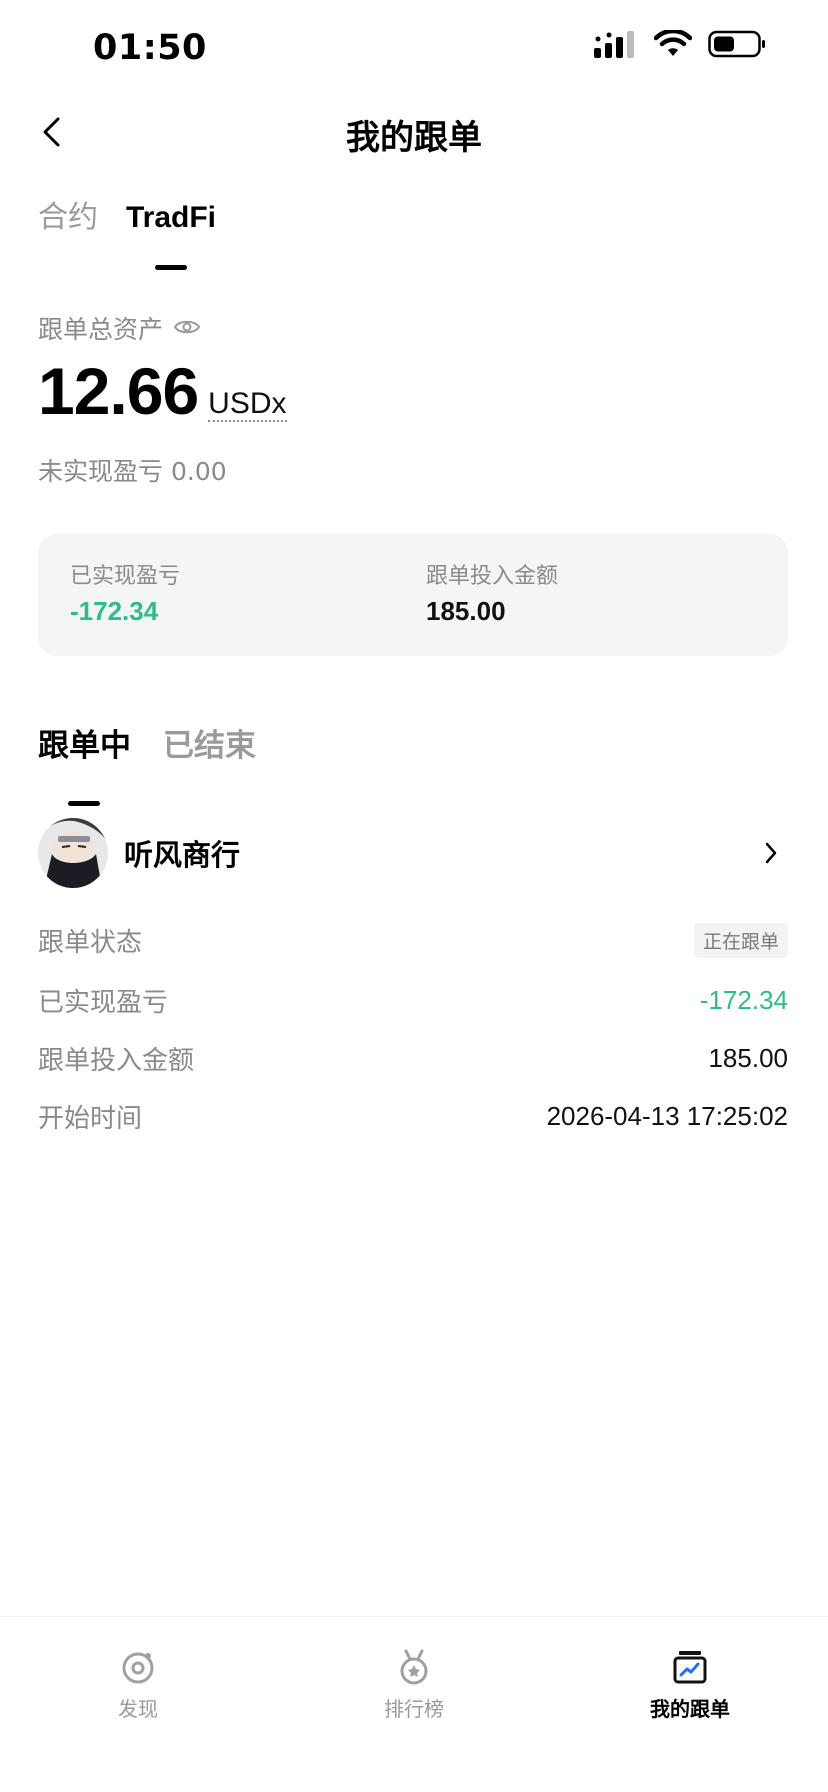 The width and height of the screenshot is (828, 1792). Describe the element at coordinates (182, 855) in the screenshot. I see `trader-name: 听风商行` at that location.